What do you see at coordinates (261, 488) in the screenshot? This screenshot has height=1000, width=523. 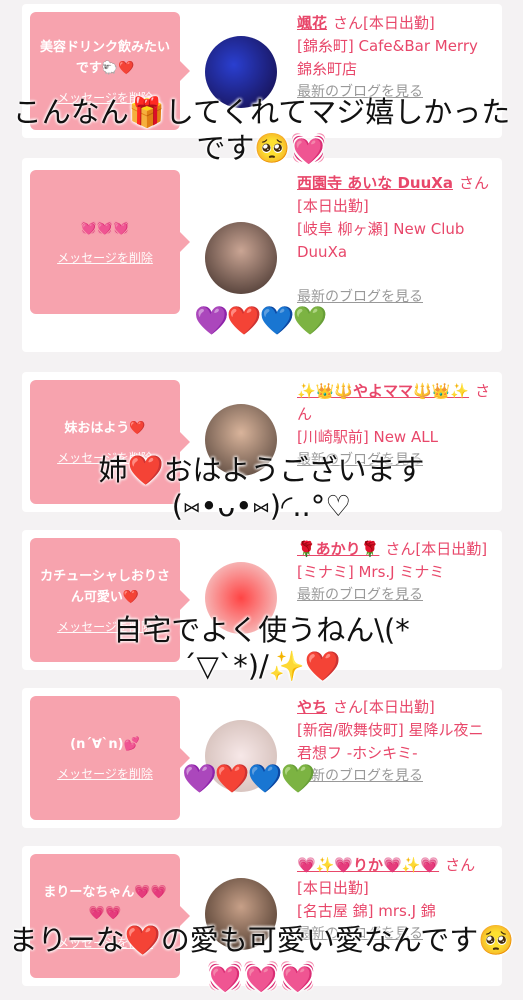 I see `caption-overlay: 姉❤️おはようございます(⑅•ᴗ•⑅)◜..°♡` at bounding box center [261, 488].